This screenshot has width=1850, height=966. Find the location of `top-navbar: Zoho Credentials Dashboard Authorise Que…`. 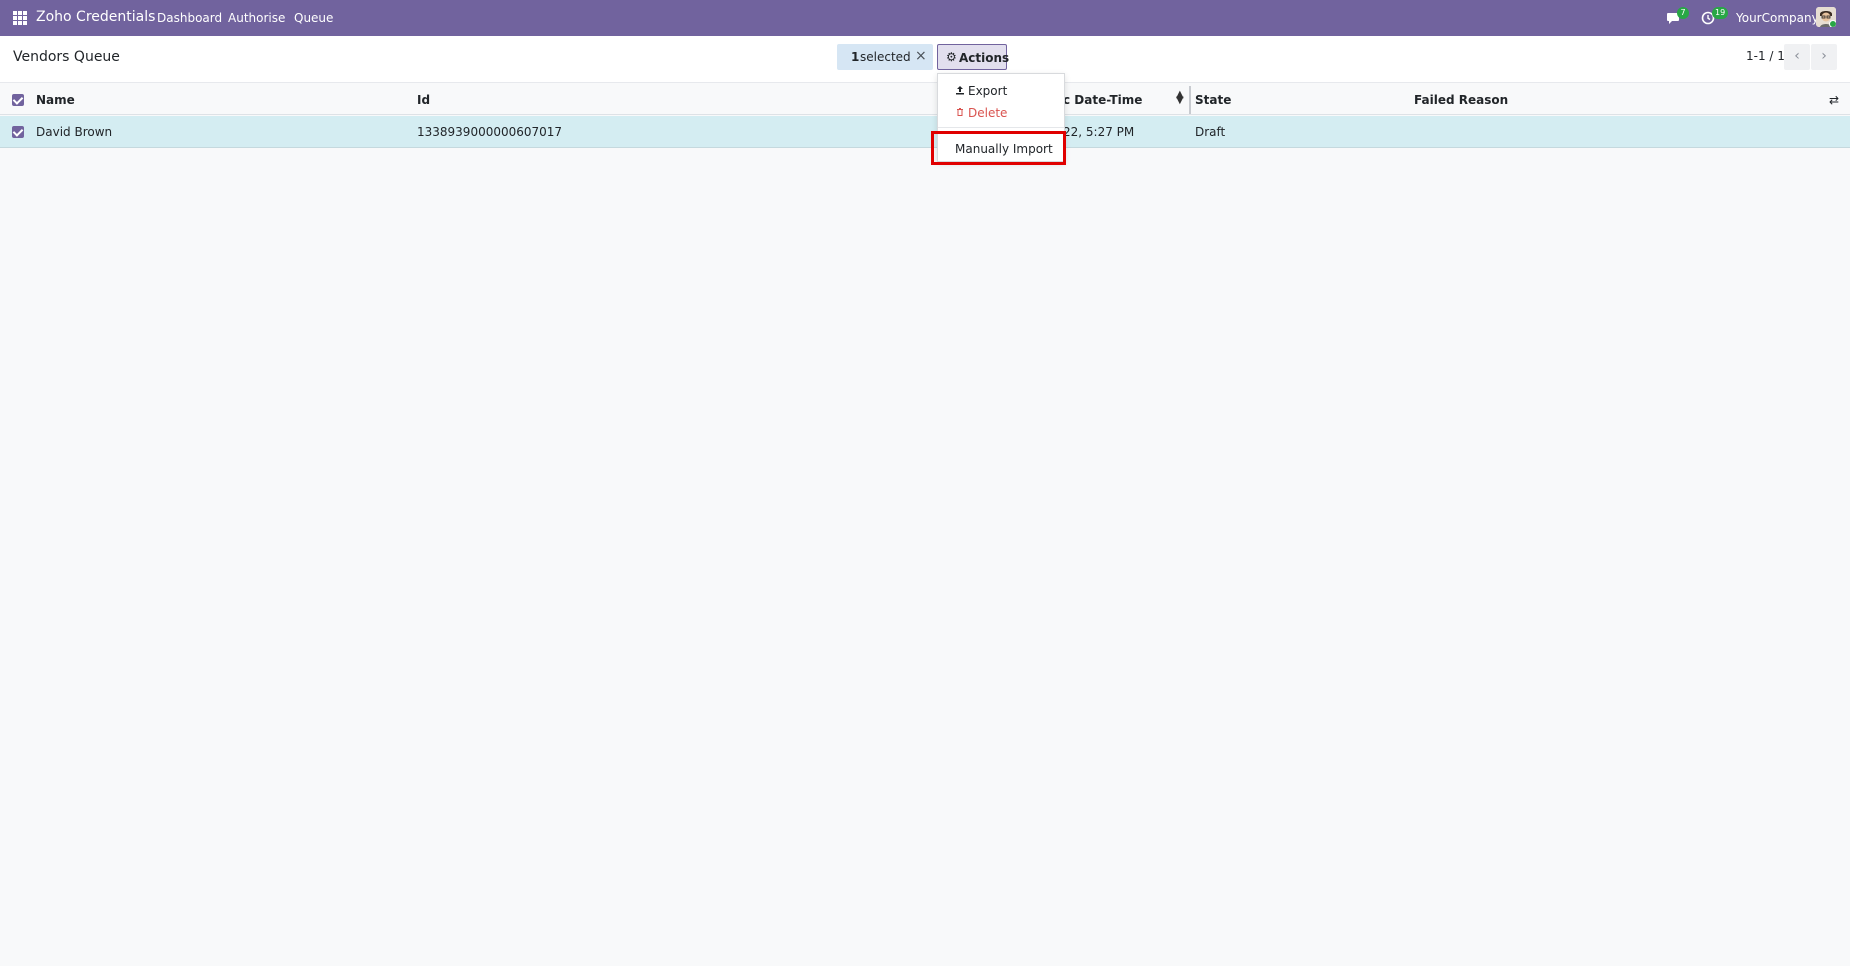

top-navbar: Zoho Credentials Dashboard Authorise Que… is located at coordinates (925, 18).